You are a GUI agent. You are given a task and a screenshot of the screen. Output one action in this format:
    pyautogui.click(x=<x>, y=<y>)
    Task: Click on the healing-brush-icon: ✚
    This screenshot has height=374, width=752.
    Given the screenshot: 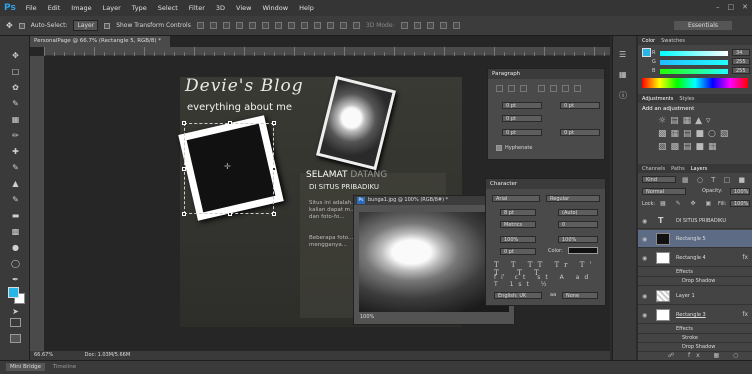 What is the action you would take?
    pyautogui.click(x=15, y=151)
    